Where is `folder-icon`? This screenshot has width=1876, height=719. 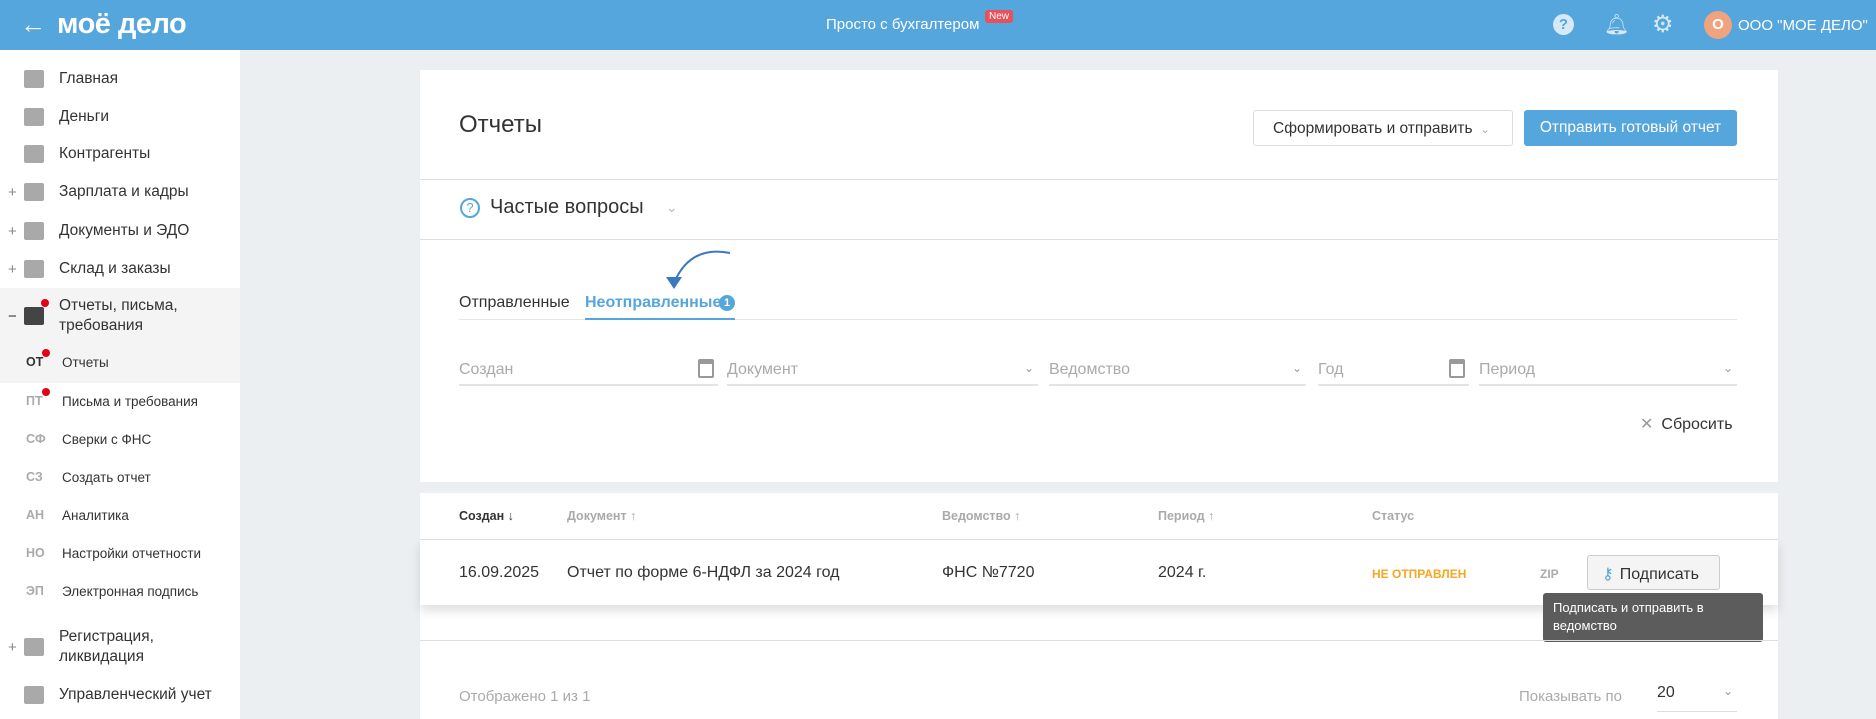 folder-icon is located at coordinates (34, 231).